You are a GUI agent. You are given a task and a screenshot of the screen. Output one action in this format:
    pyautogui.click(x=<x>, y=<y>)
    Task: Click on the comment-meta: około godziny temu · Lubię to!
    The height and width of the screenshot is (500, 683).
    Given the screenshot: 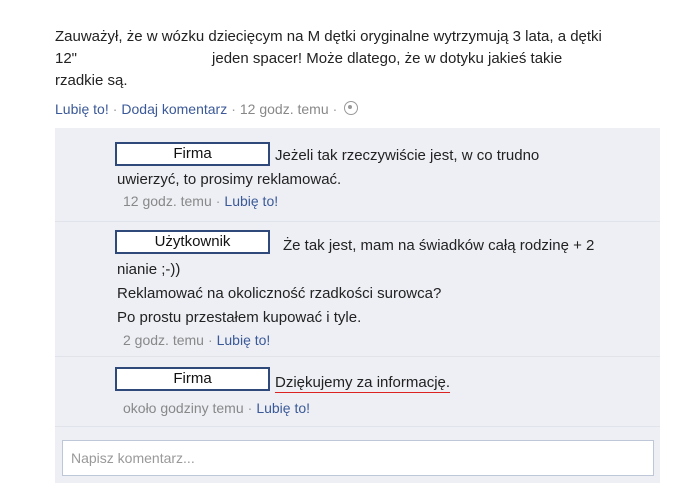 What is the action you would take?
    pyautogui.click(x=216, y=408)
    